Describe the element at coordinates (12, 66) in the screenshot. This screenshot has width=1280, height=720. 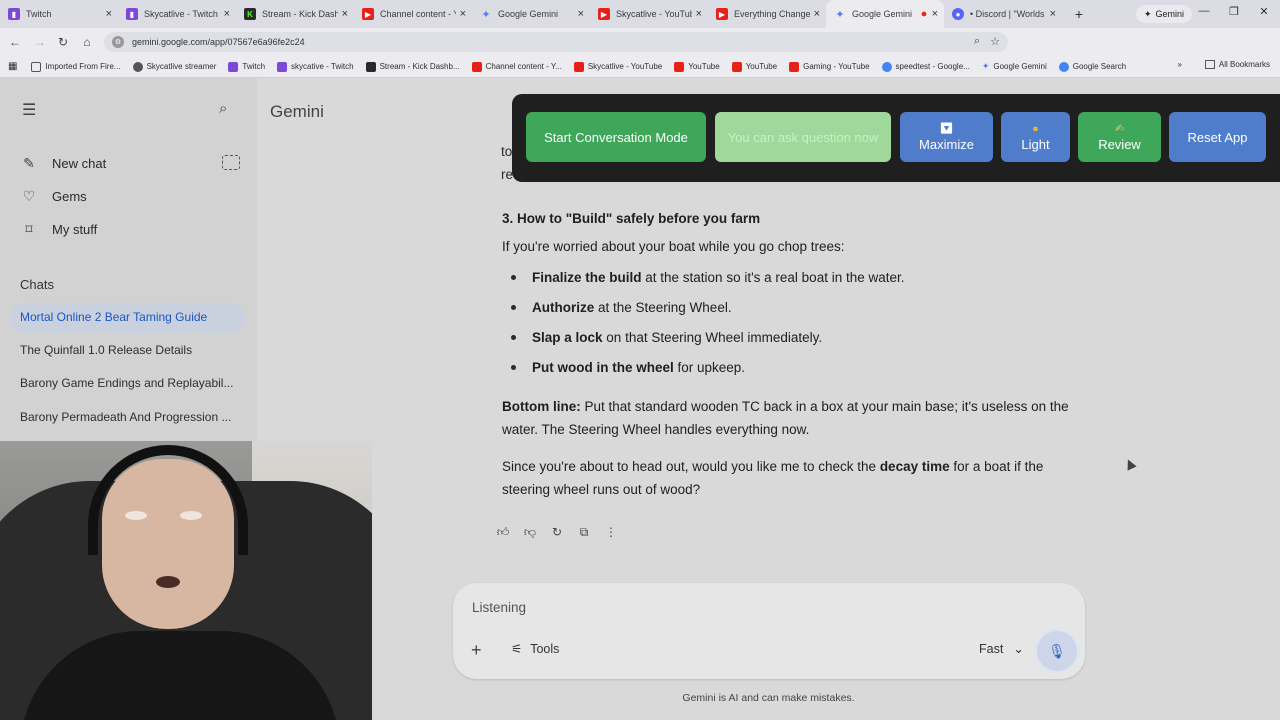
I see `apps-grid-icon: ▦` at that location.